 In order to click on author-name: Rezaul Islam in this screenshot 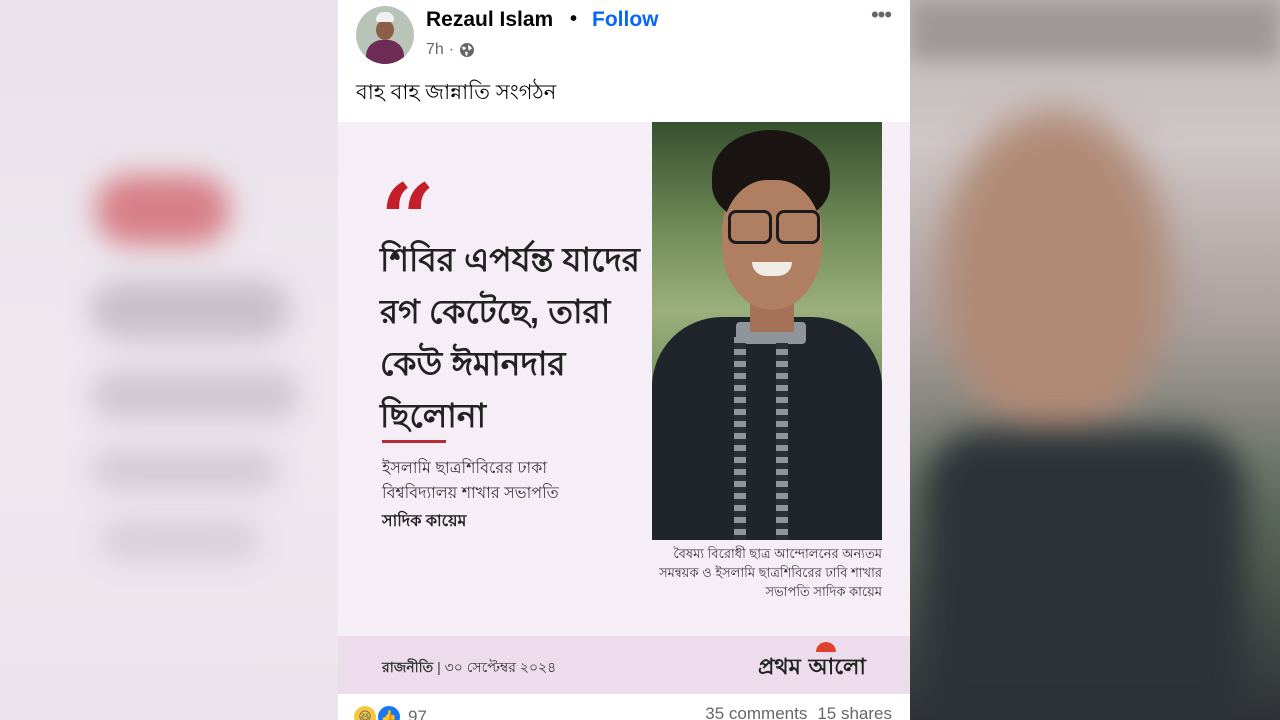, I will do `click(489, 20)`.